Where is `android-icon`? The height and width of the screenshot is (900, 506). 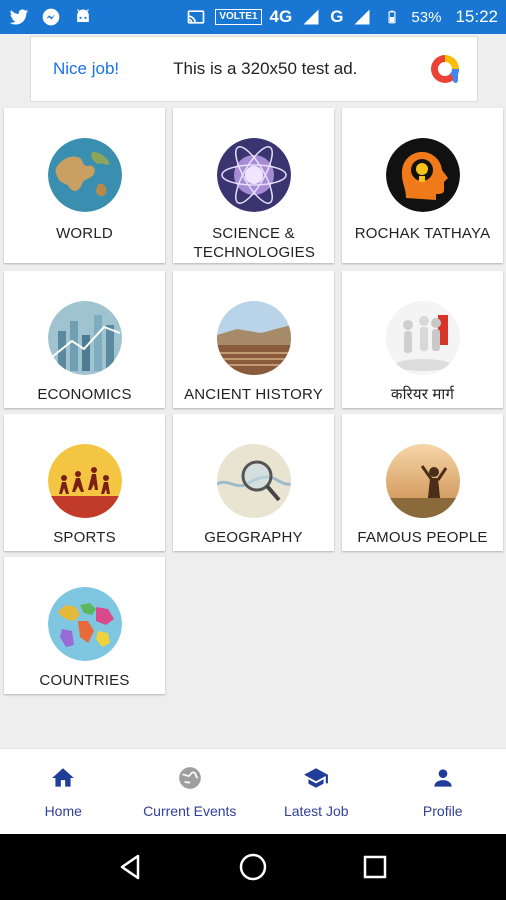 android-icon is located at coordinates (83, 17).